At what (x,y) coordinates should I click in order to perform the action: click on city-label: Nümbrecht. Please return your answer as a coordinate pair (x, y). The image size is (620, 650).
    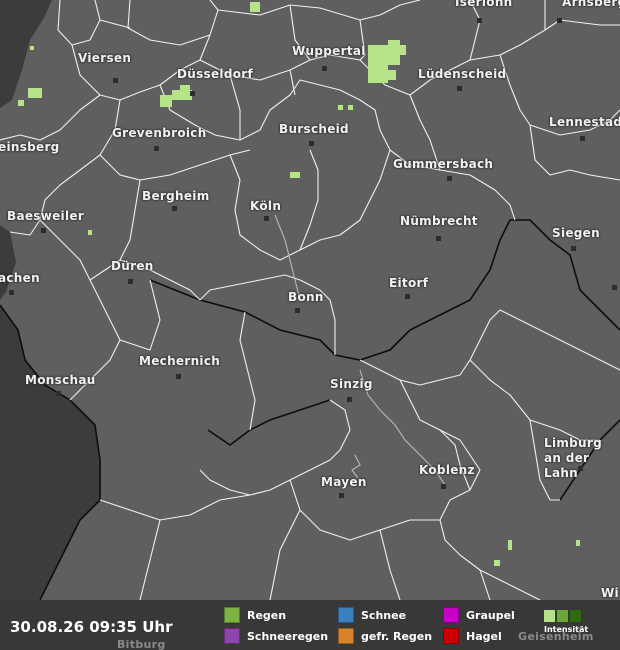
    Looking at the image, I should click on (439, 221).